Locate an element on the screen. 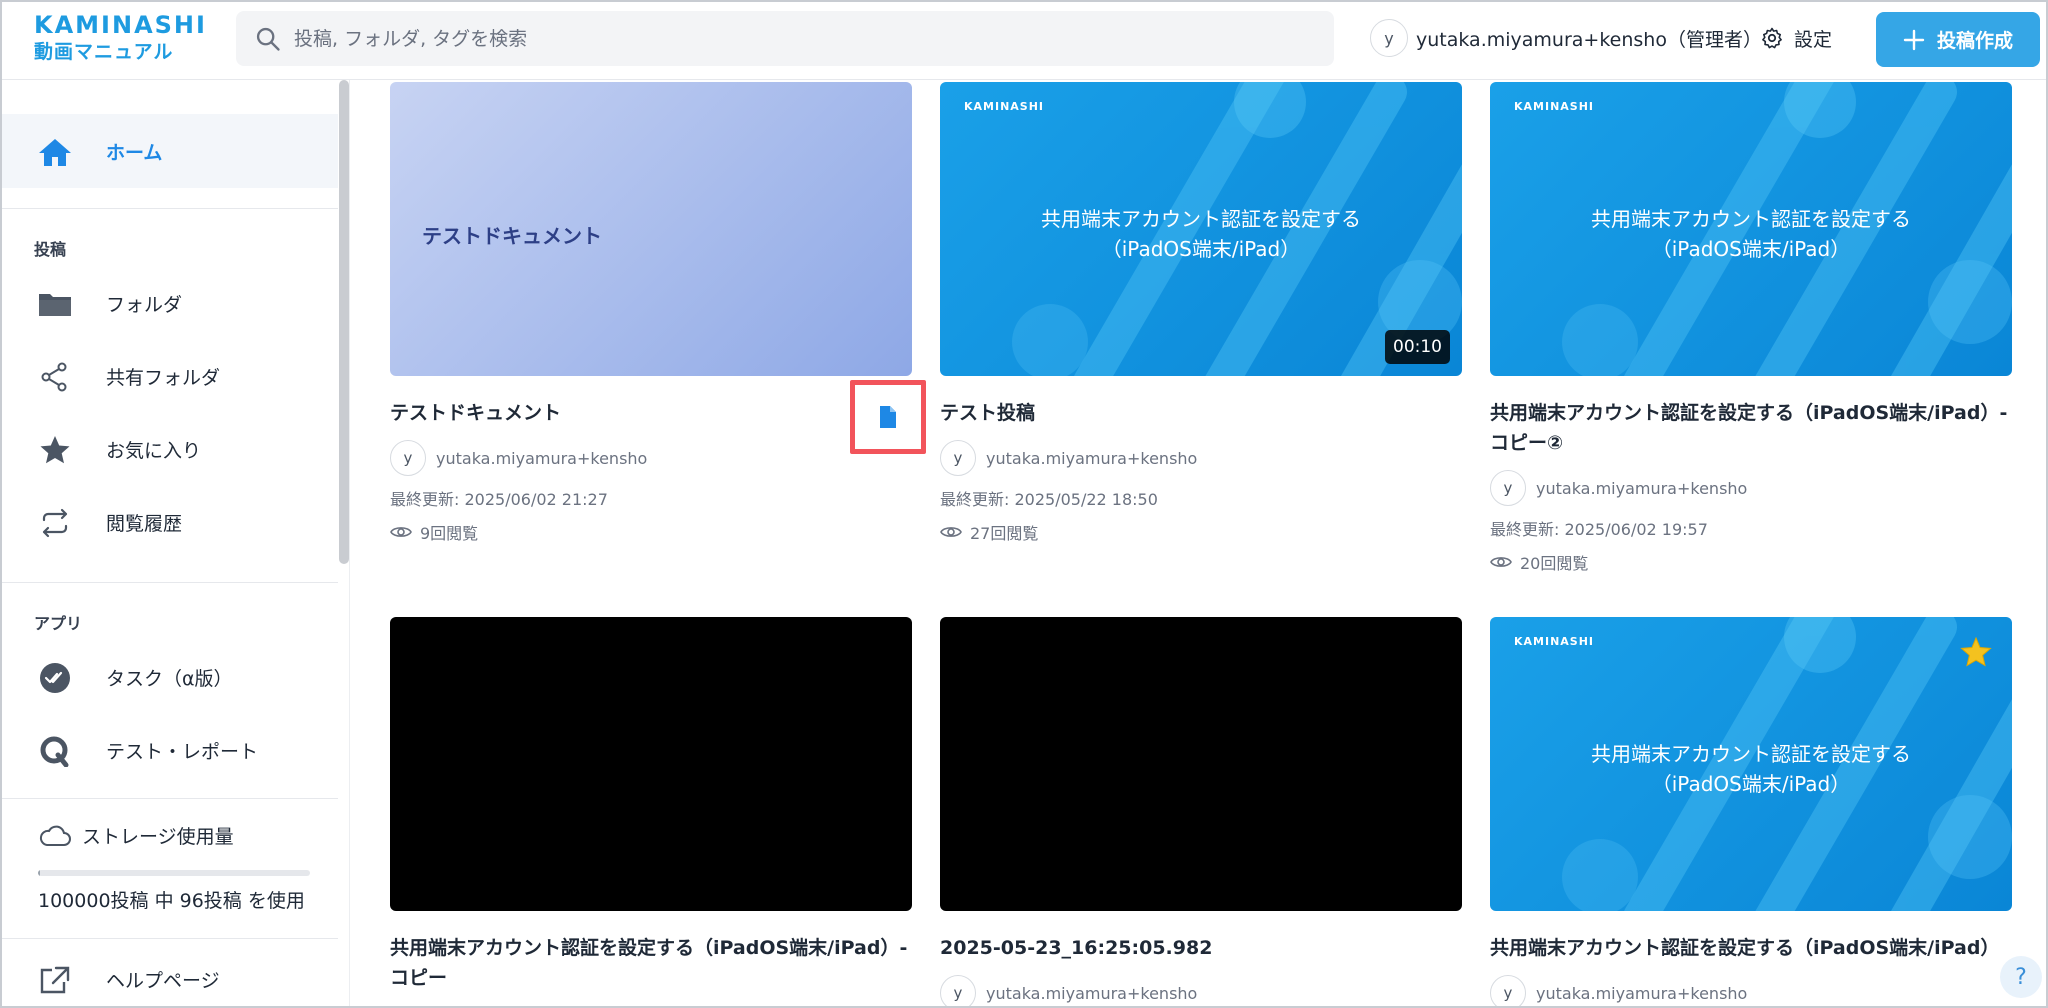  sidebar-item-shared-folder: 共有フォルダ is located at coordinates (169, 376).